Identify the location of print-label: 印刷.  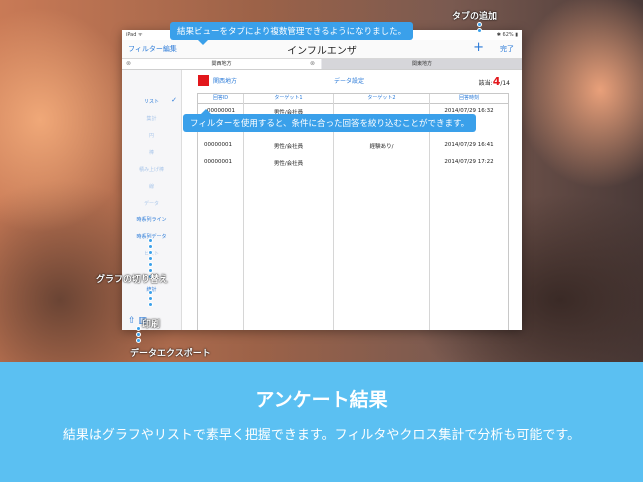
(151, 325).